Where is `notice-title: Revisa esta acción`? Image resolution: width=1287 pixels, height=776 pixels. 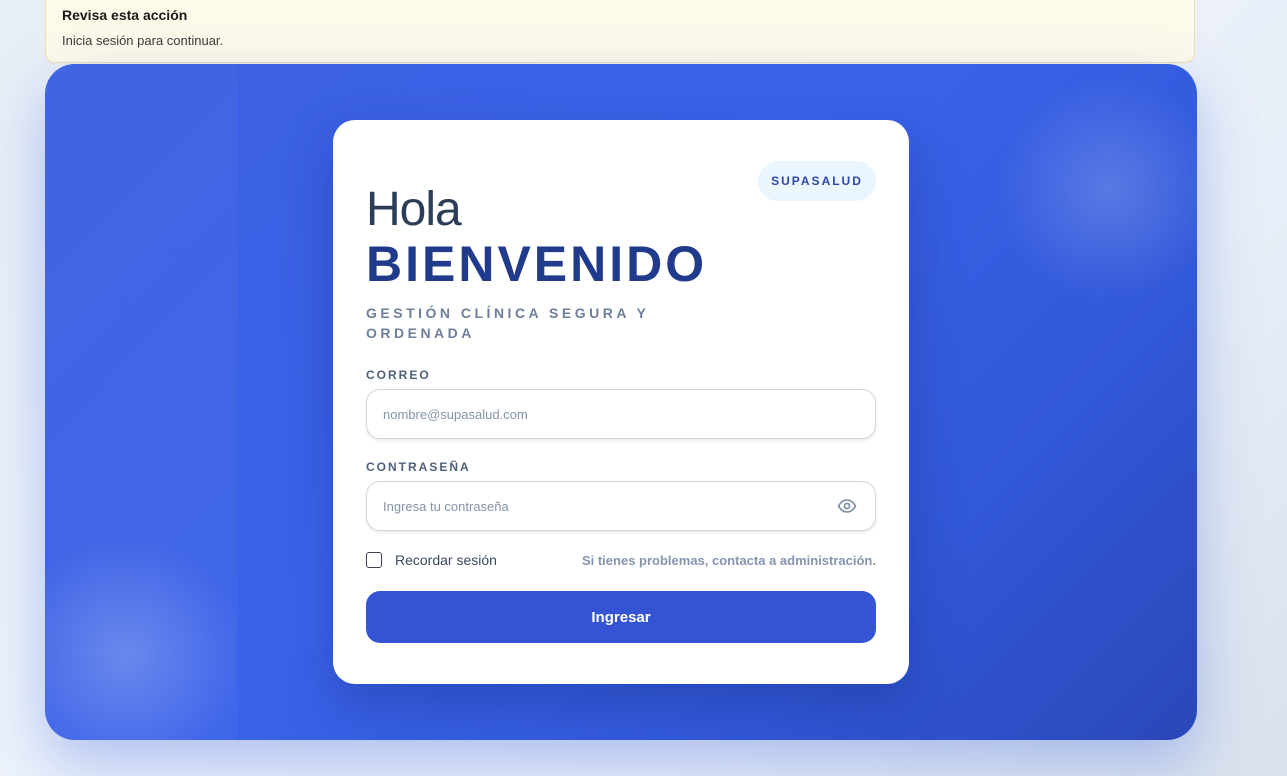 notice-title: Revisa esta acción is located at coordinates (125, 15).